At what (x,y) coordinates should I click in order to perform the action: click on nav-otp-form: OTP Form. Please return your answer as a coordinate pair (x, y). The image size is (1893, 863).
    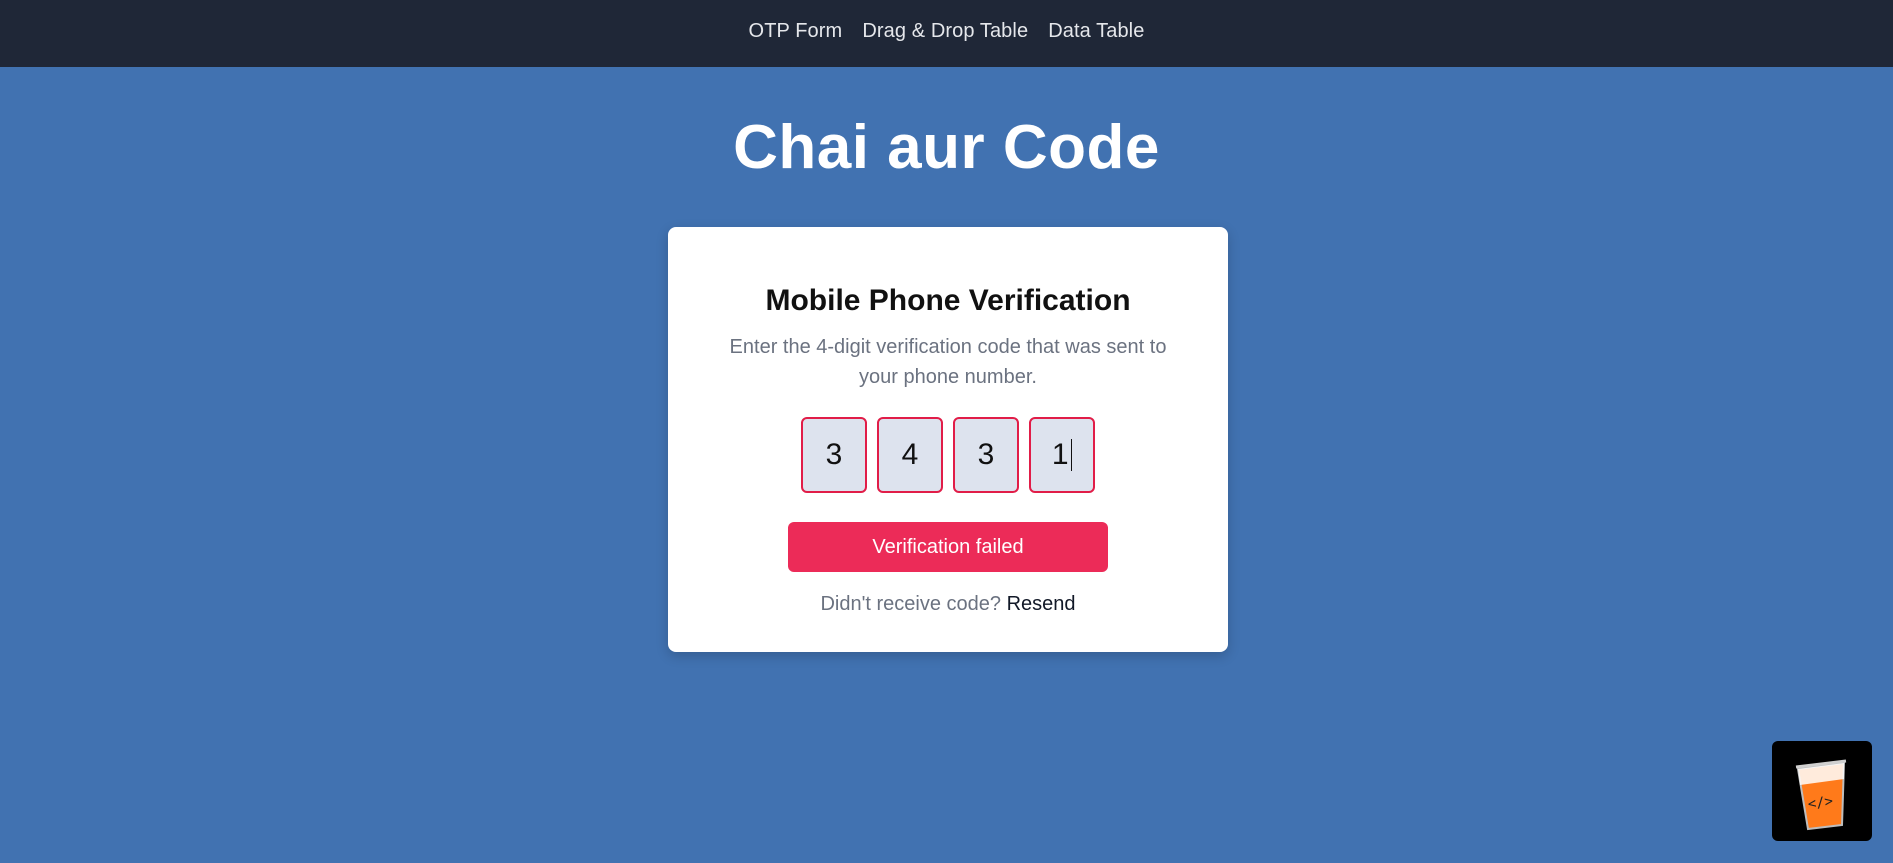
    Looking at the image, I should click on (796, 31).